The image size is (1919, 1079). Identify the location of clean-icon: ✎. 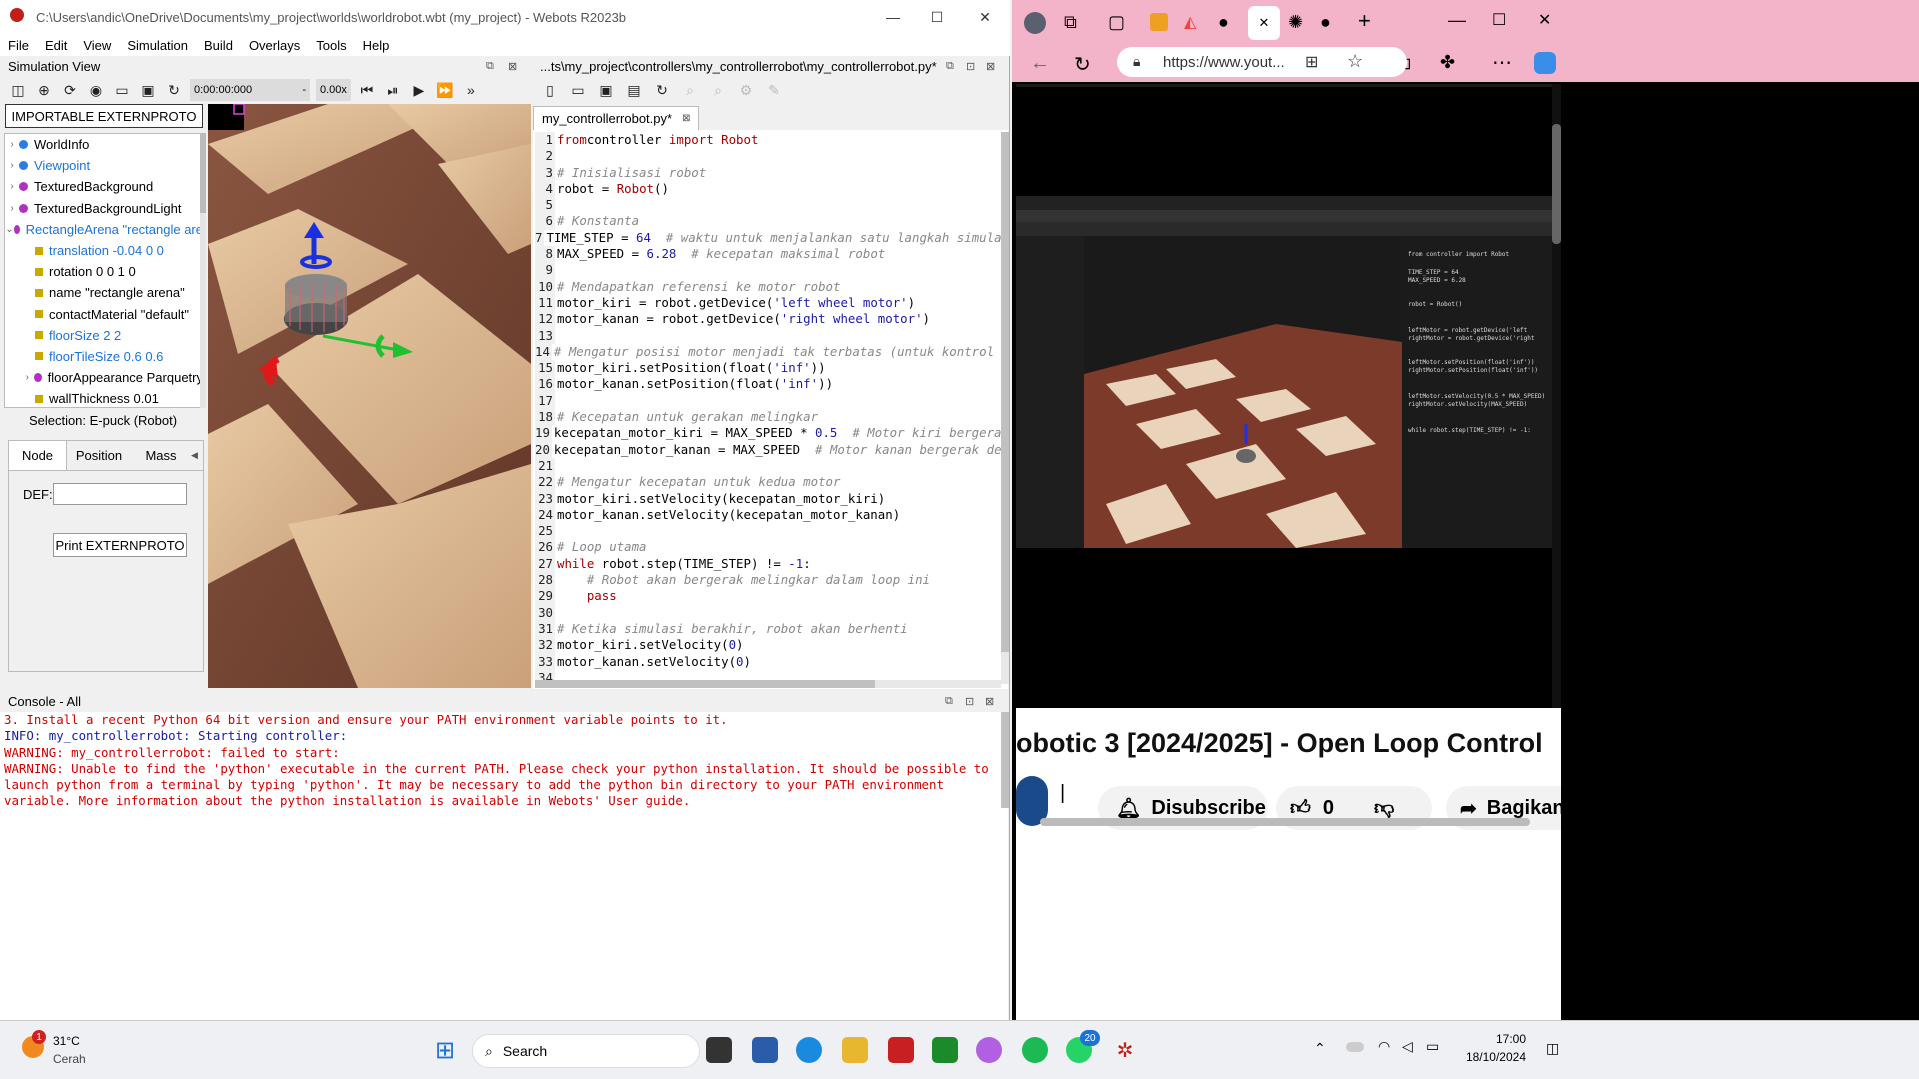
(774, 90).